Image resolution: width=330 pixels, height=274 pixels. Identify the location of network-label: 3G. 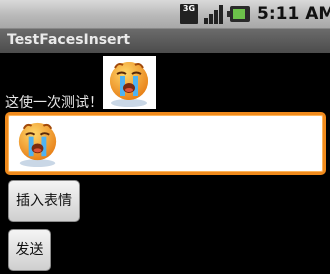
(189, 8).